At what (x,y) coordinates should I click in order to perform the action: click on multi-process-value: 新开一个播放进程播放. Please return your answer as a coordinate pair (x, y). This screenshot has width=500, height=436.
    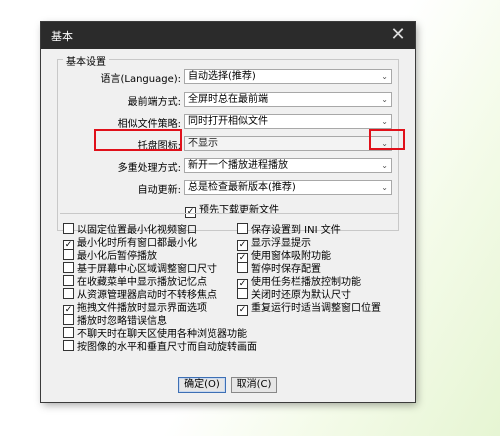
    Looking at the image, I should click on (238, 165).